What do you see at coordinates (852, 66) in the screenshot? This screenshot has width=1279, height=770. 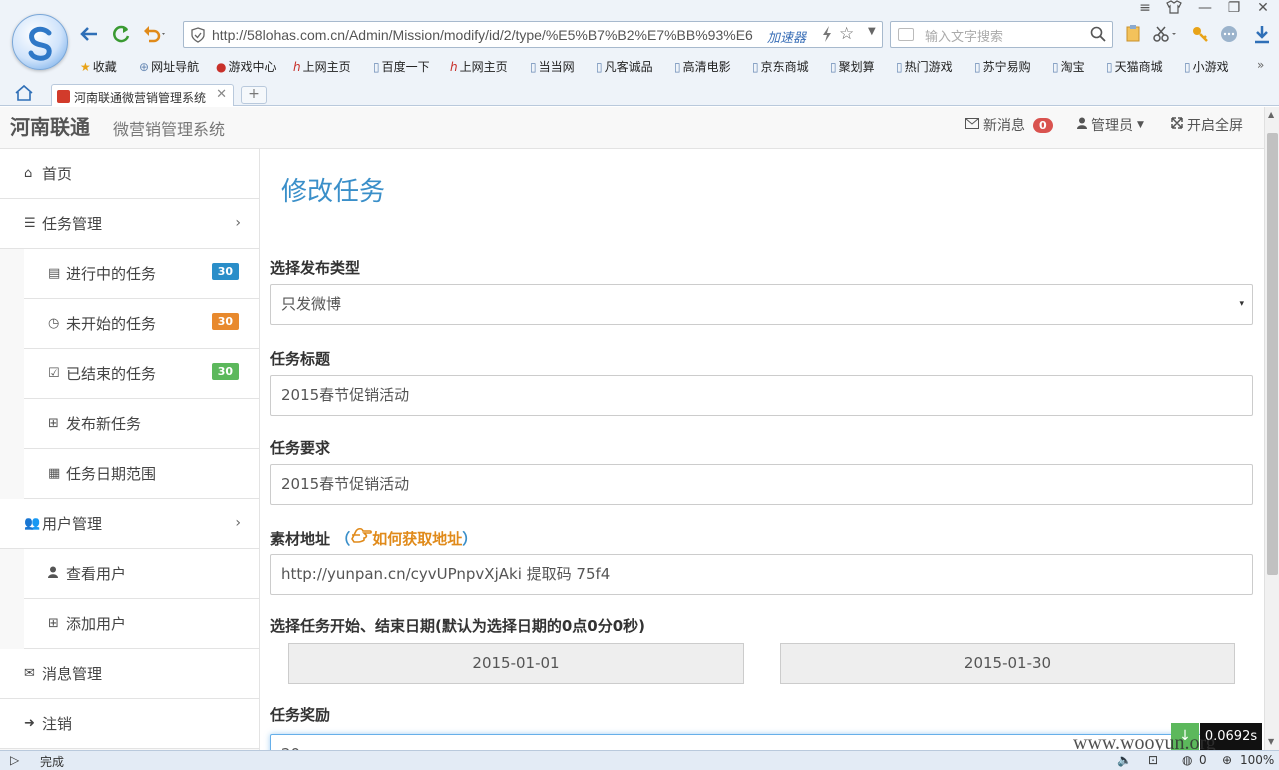 I see `bookmark-item: ▯ 聚划算` at bounding box center [852, 66].